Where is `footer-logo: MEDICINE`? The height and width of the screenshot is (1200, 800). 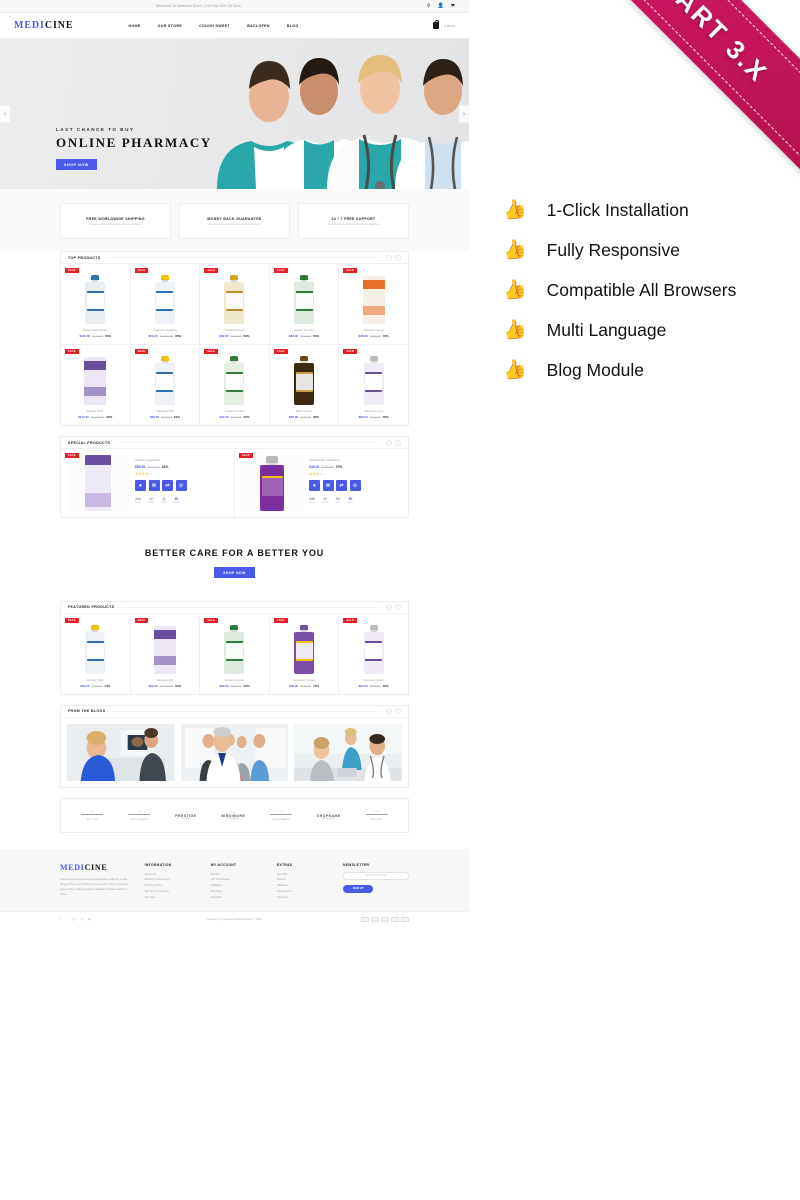 footer-logo: MEDICINE is located at coordinates (95, 867).